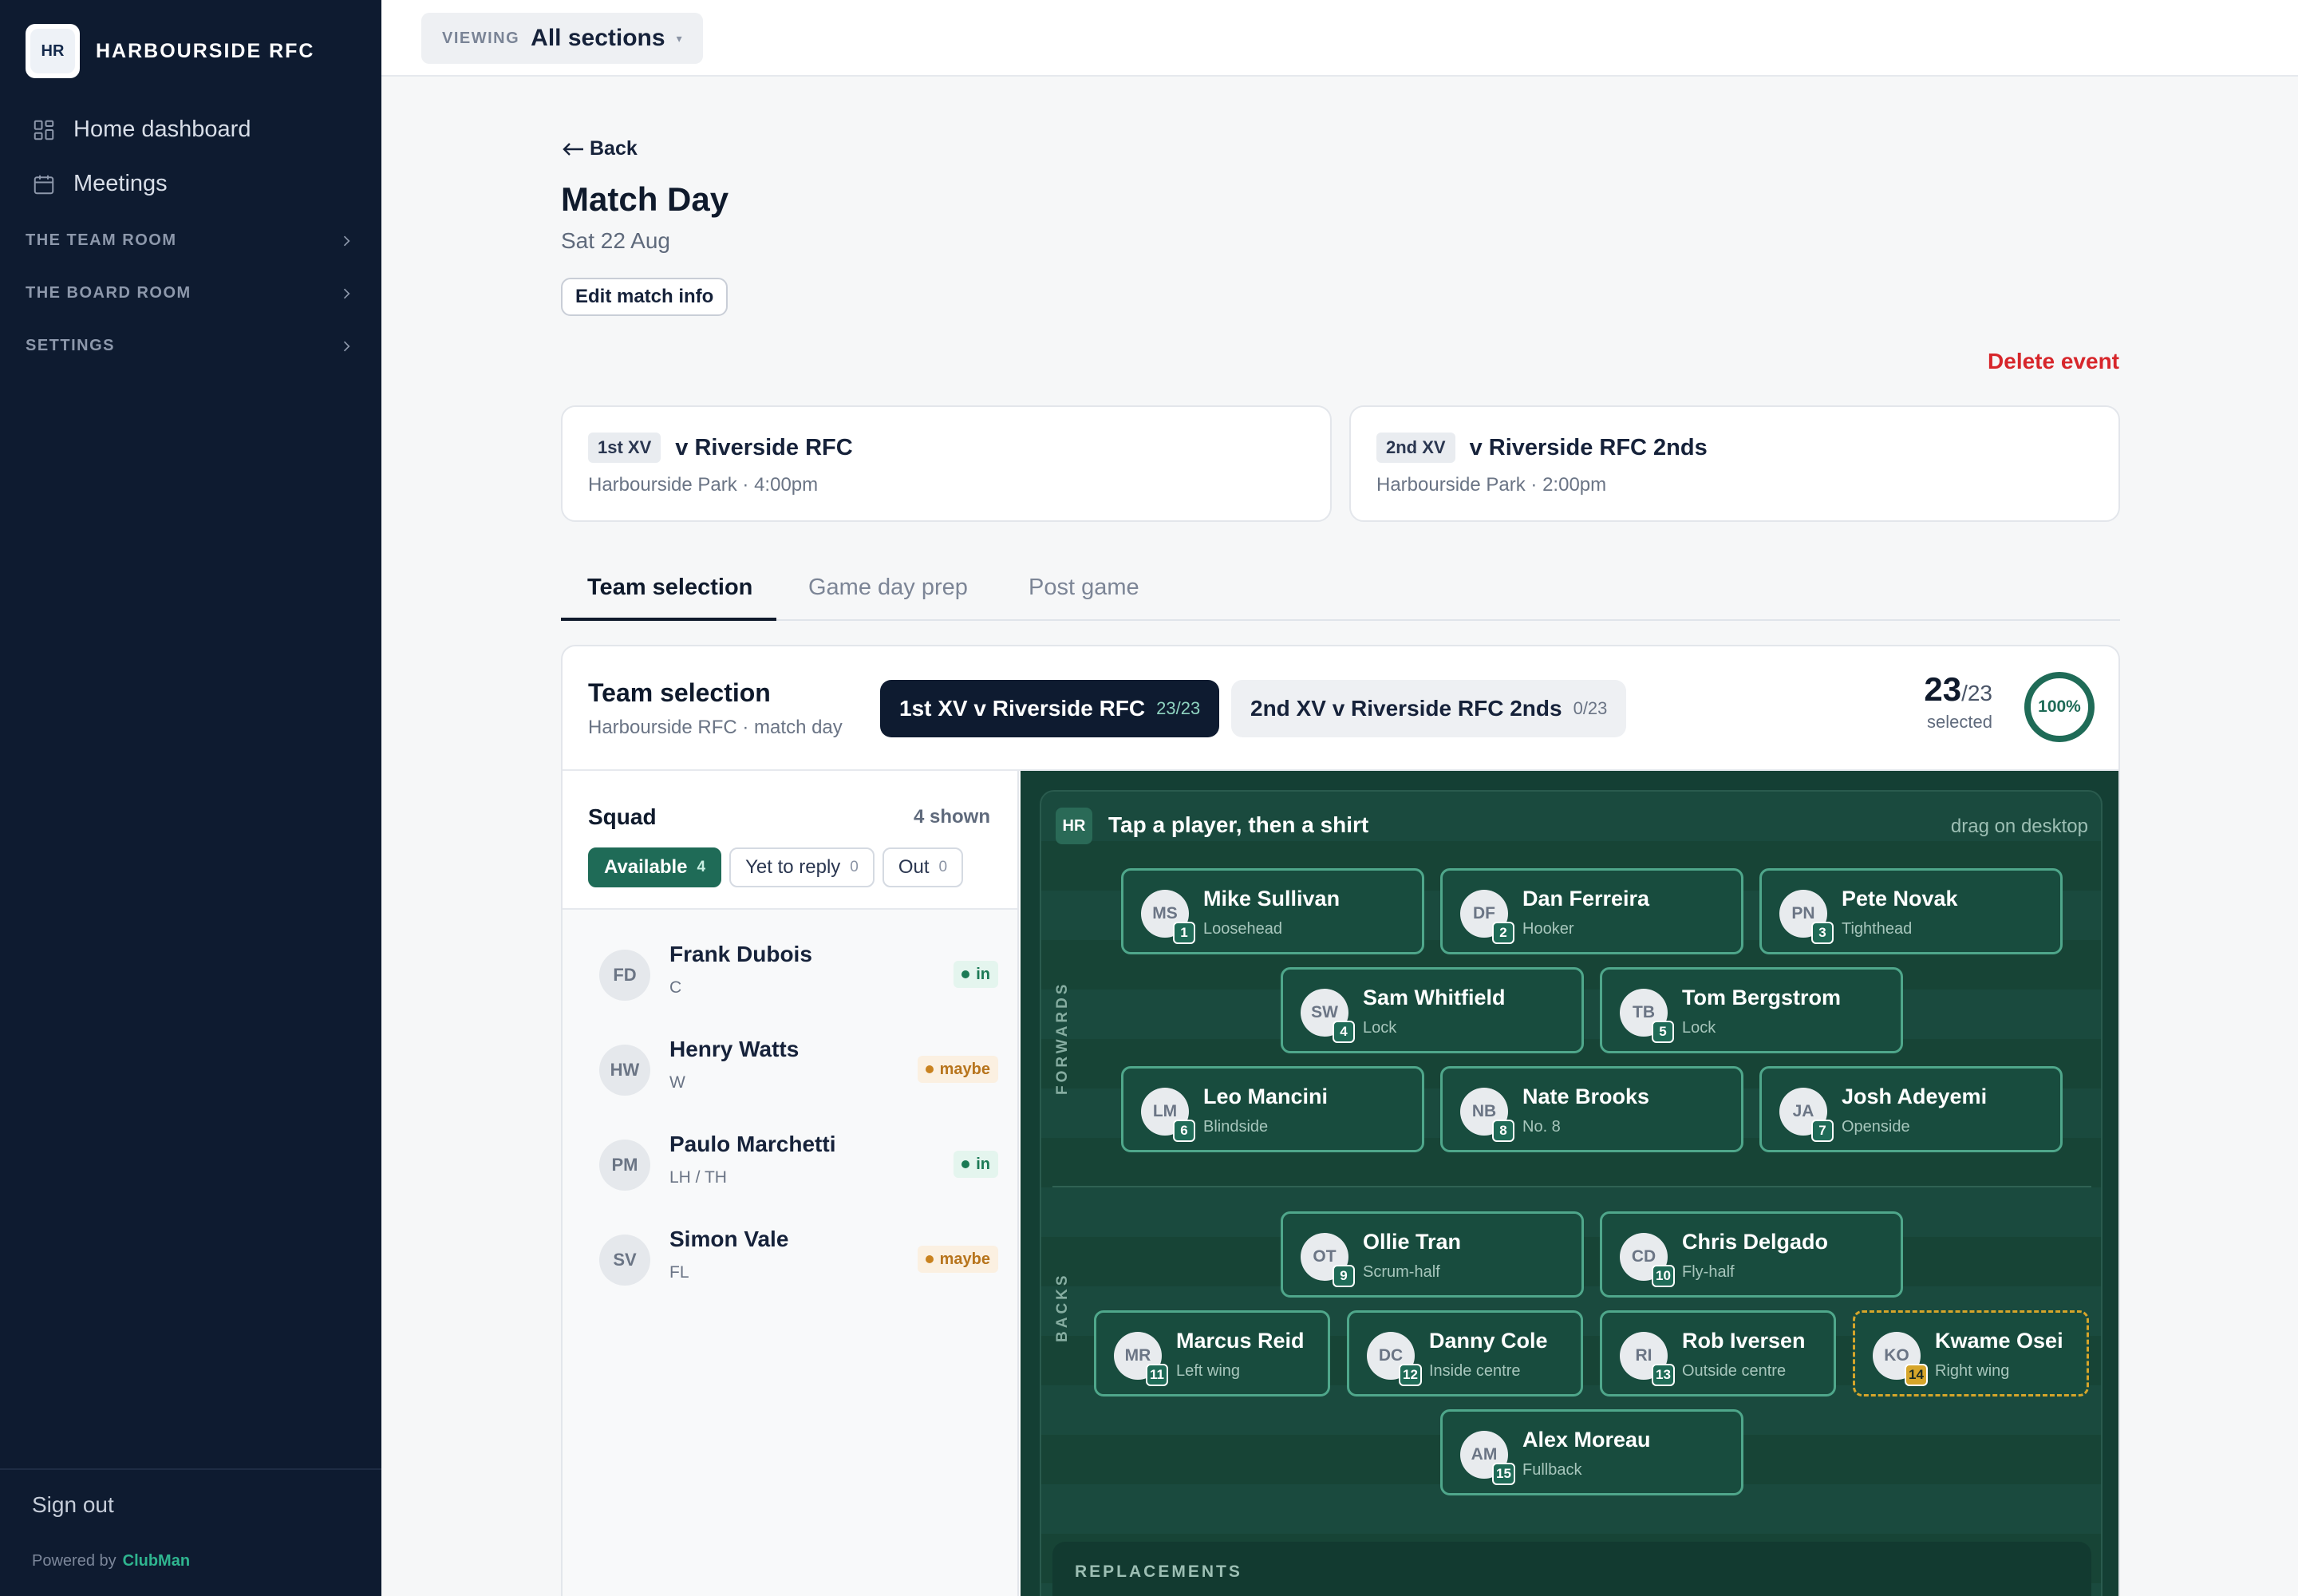 This screenshot has width=2298, height=1596. I want to click on nav-group-team-room: THE TEAM ROOM, so click(190, 241).